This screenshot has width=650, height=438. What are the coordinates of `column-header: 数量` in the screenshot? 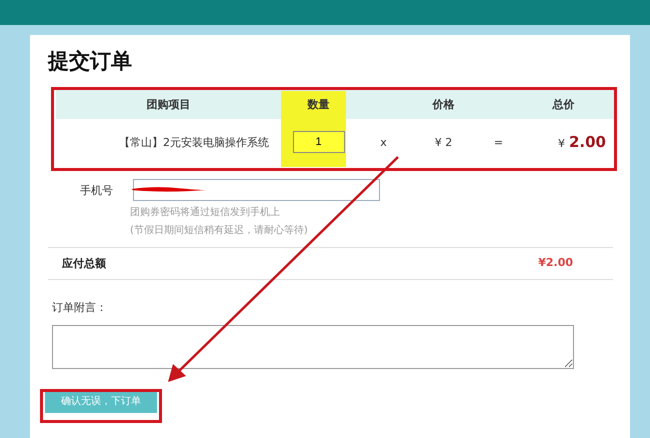 It's located at (318, 104).